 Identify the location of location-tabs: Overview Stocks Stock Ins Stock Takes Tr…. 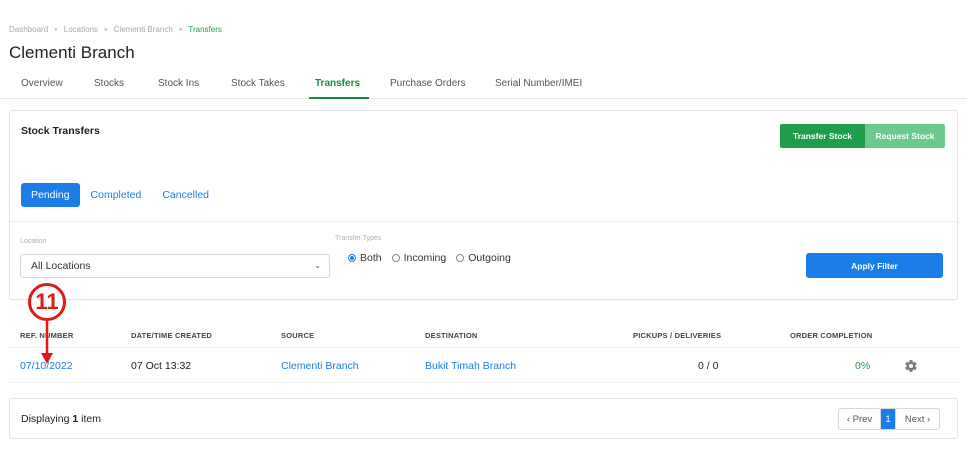
(483, 85).